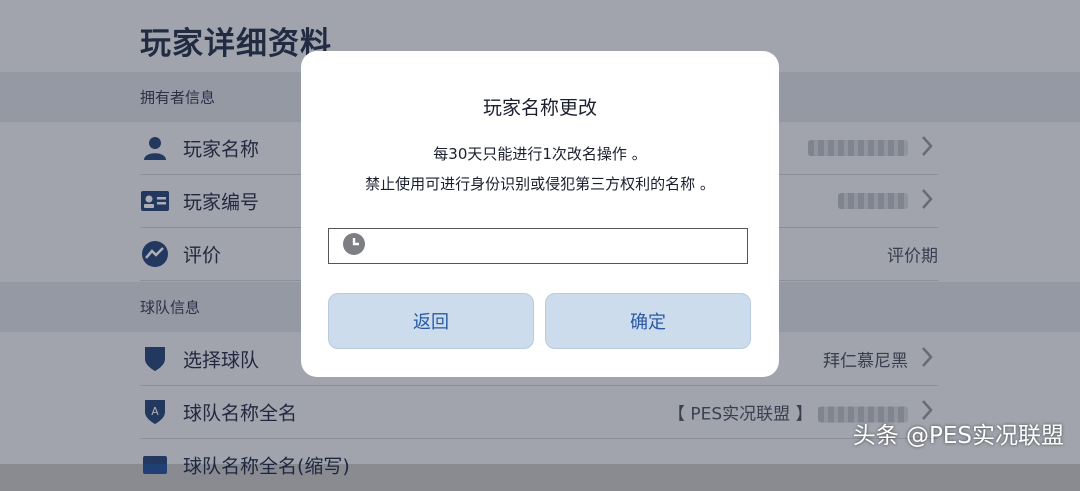  I want to click on confirm-button: 确定, so click(648, 321).